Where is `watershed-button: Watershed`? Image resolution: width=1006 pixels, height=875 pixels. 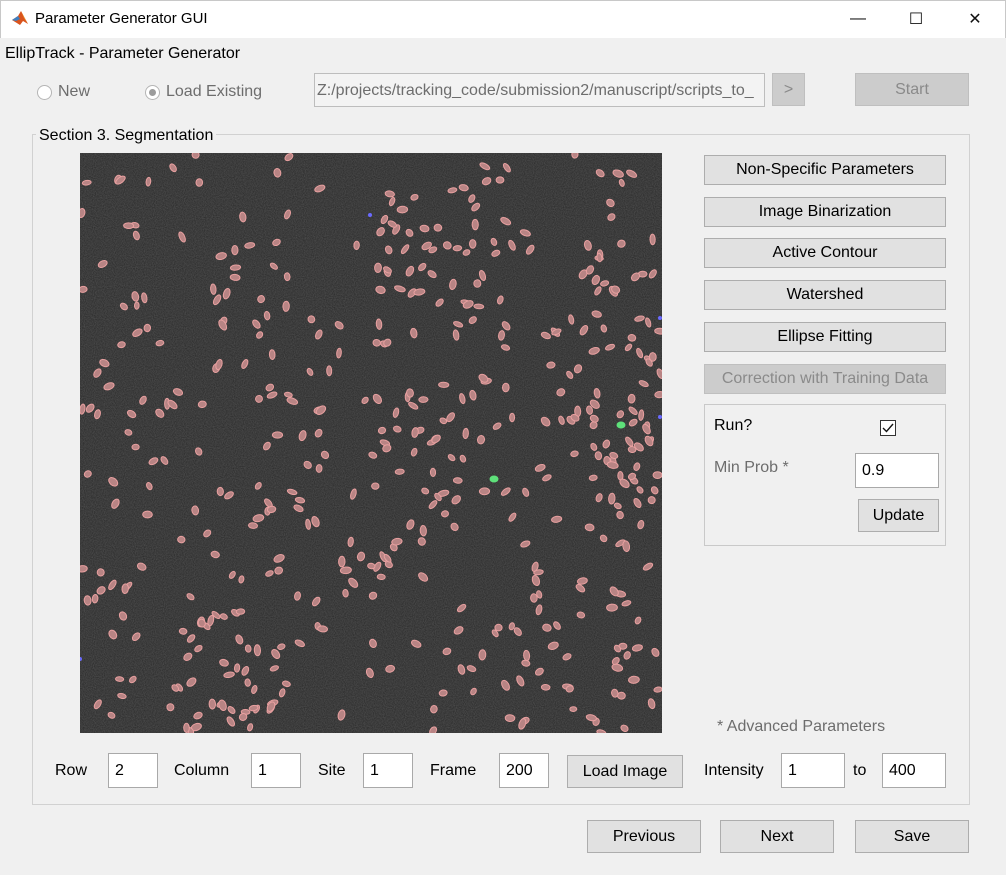
watershed-button: Watershed is located at coordinates (825, 295).